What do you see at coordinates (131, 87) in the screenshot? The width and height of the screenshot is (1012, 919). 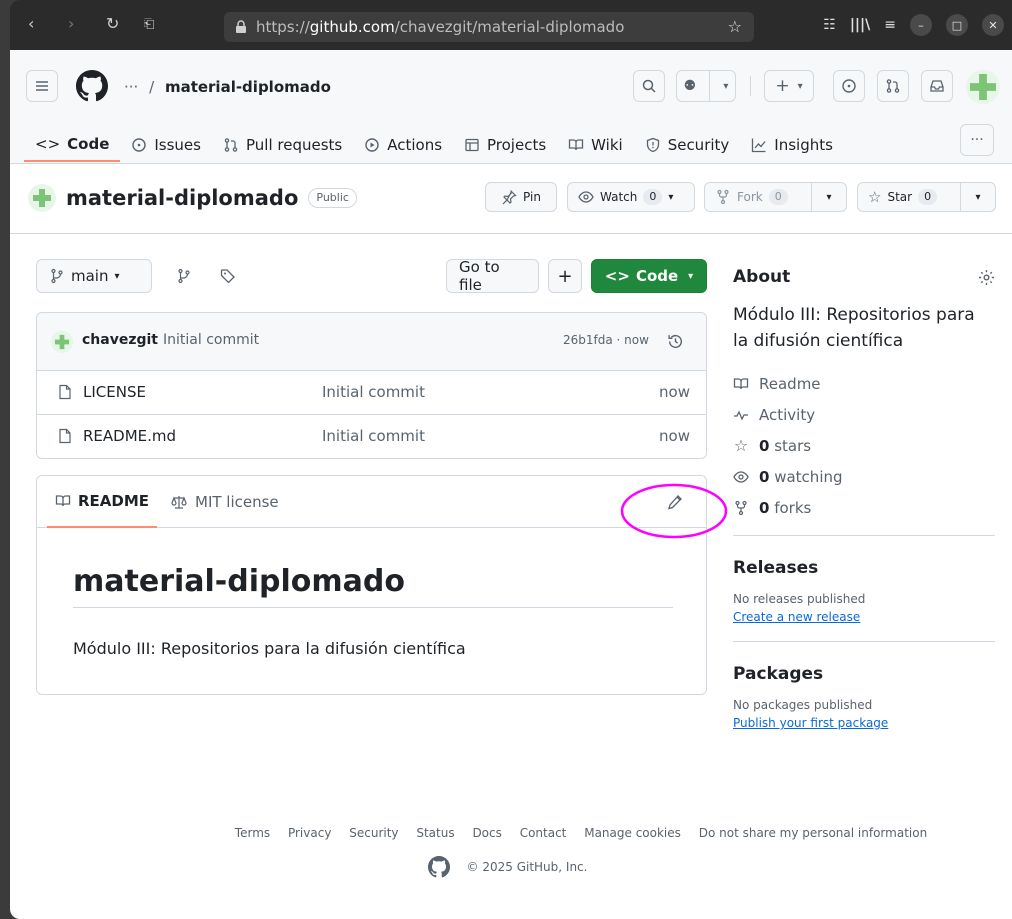 I see `owner-ellipsis: ···` at bounding box center [131, 87].